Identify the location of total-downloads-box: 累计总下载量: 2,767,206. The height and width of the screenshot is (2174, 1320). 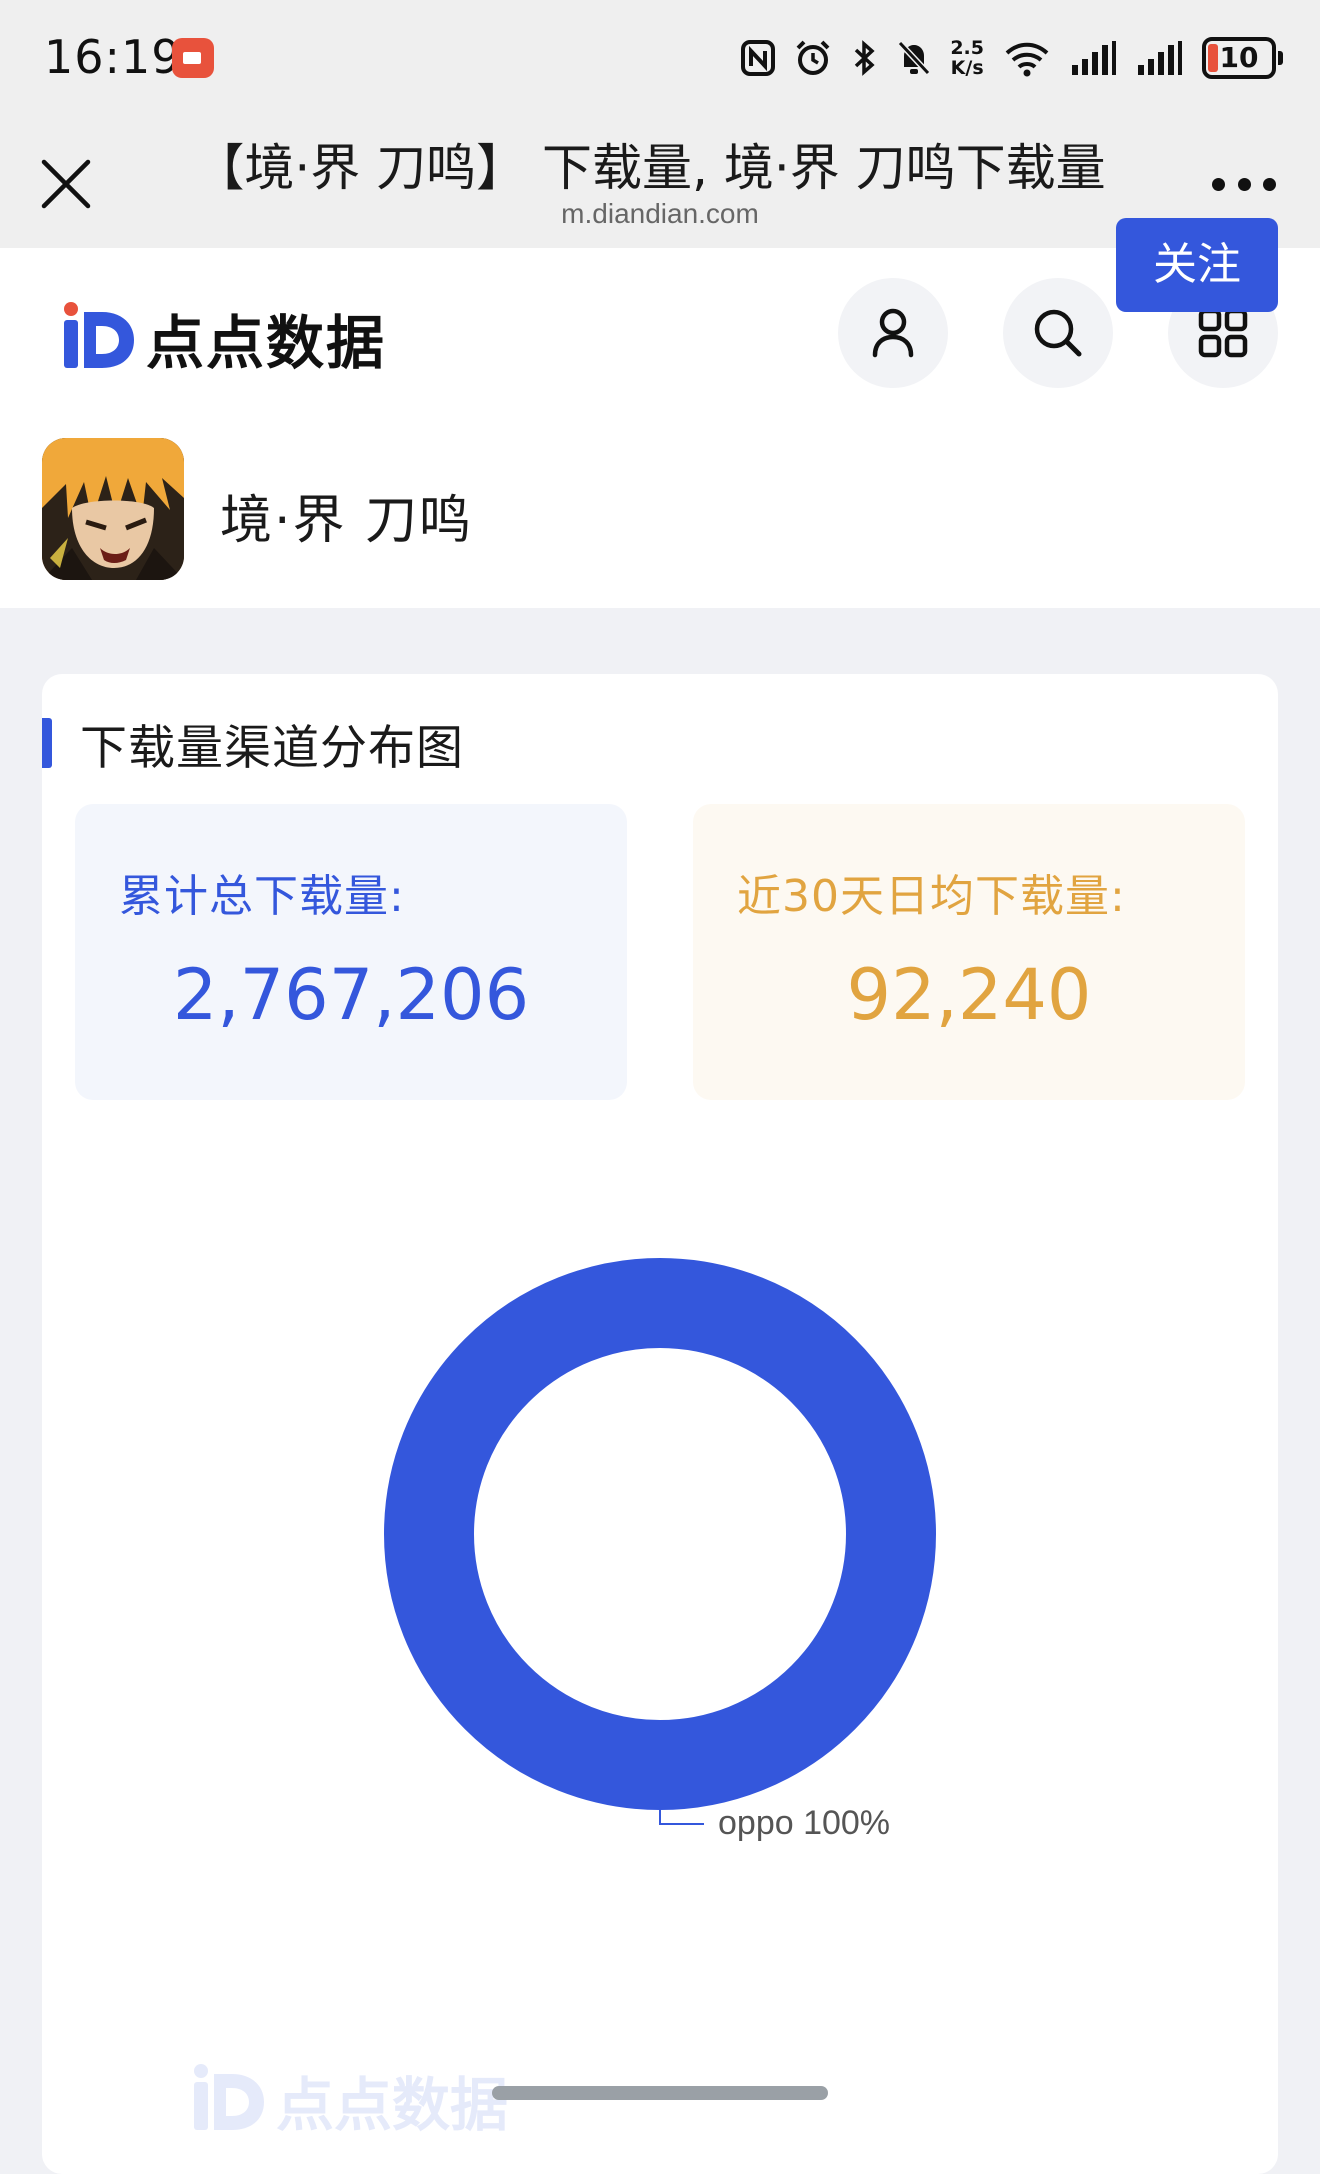
(351, 952).